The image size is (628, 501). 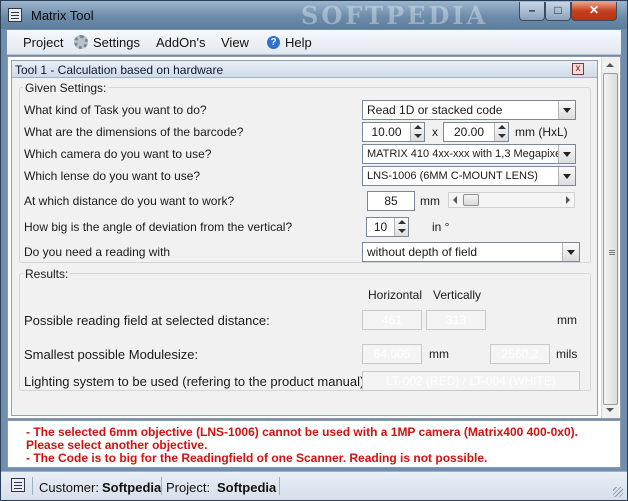 I want to click on lense-label: Which lense do you want to use?, so click(x=112, y=176).